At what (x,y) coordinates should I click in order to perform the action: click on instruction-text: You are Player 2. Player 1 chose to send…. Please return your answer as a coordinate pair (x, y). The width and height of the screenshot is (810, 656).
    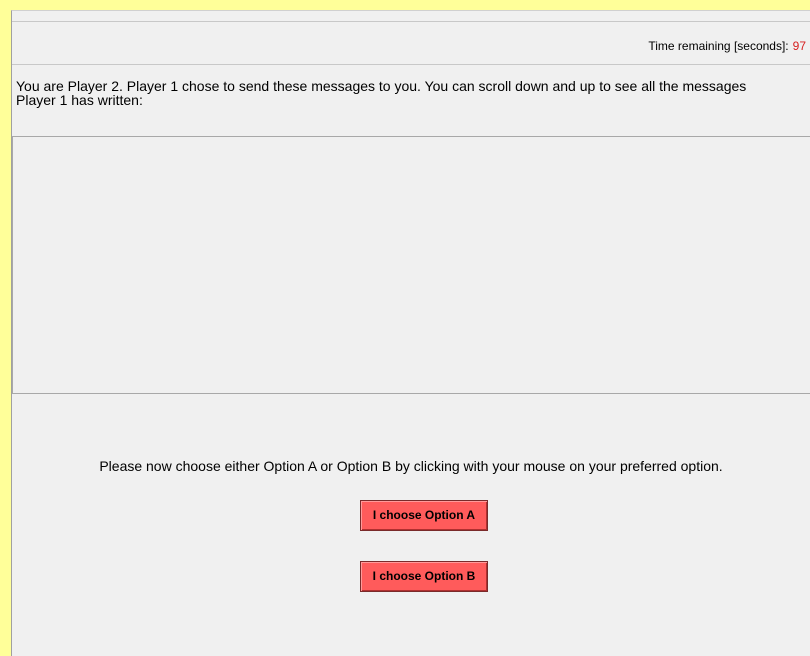
    Looking at the image, I should click on (381, 93).